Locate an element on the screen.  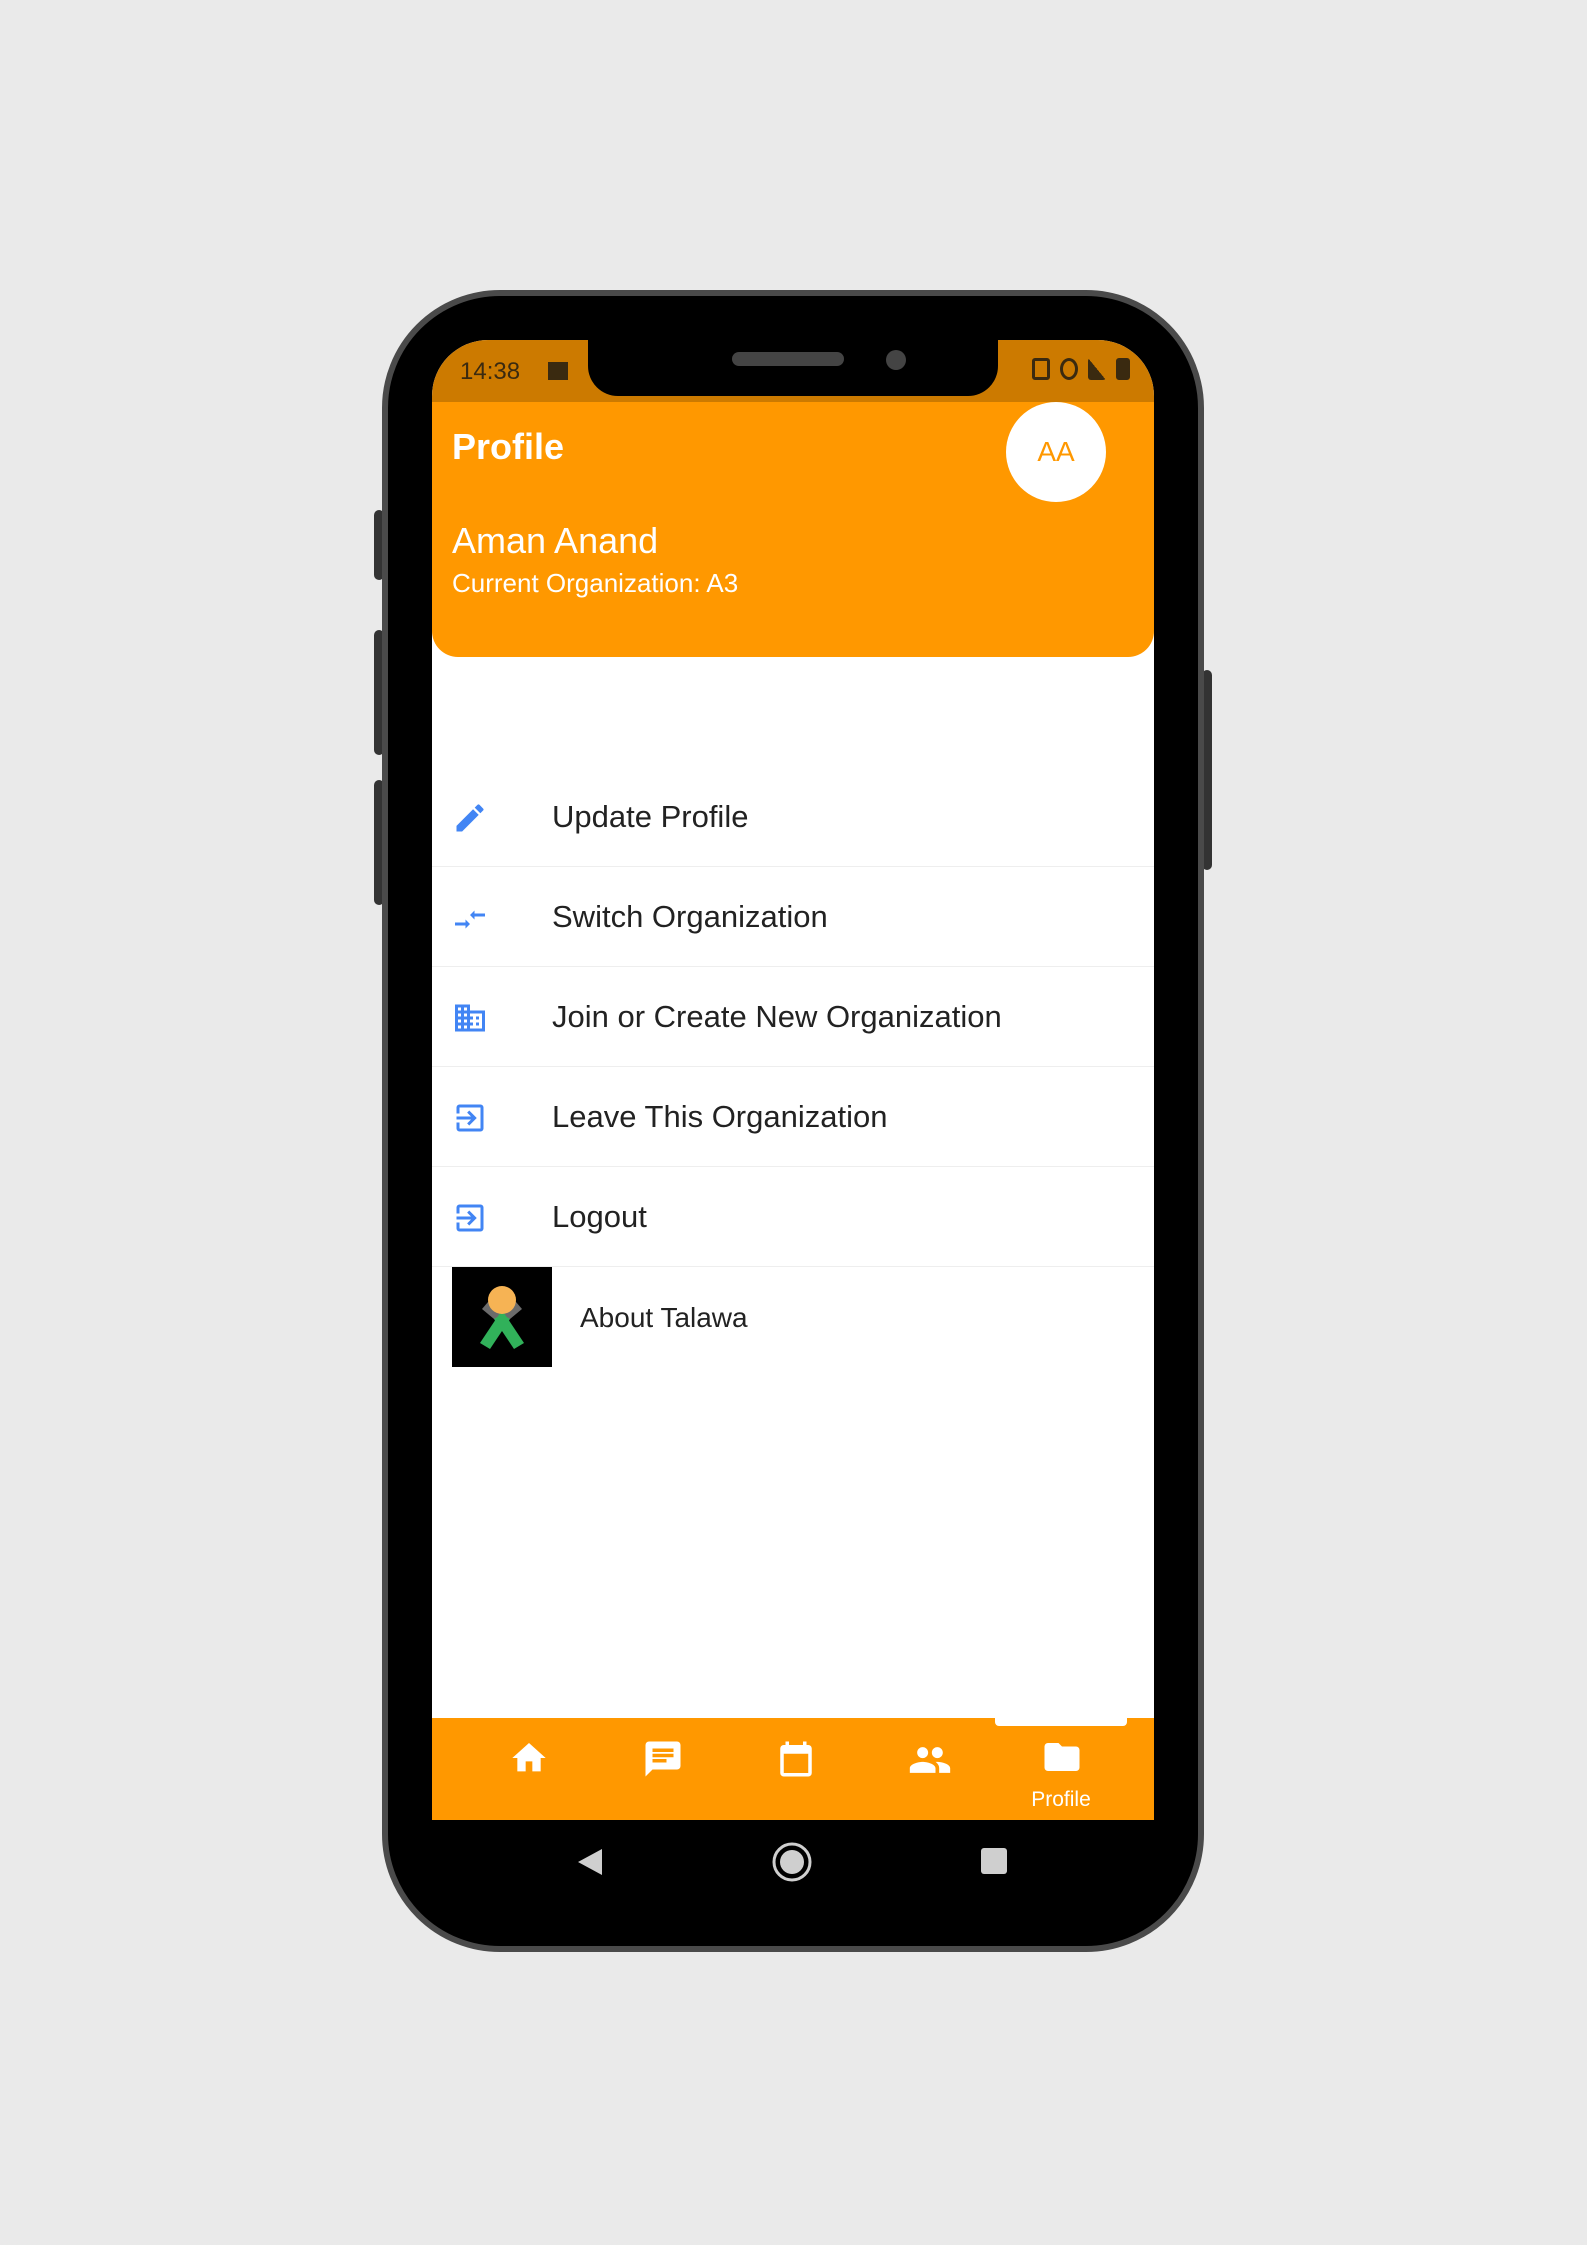
user-name: Aman Anand is located at coordinates (555, 540).